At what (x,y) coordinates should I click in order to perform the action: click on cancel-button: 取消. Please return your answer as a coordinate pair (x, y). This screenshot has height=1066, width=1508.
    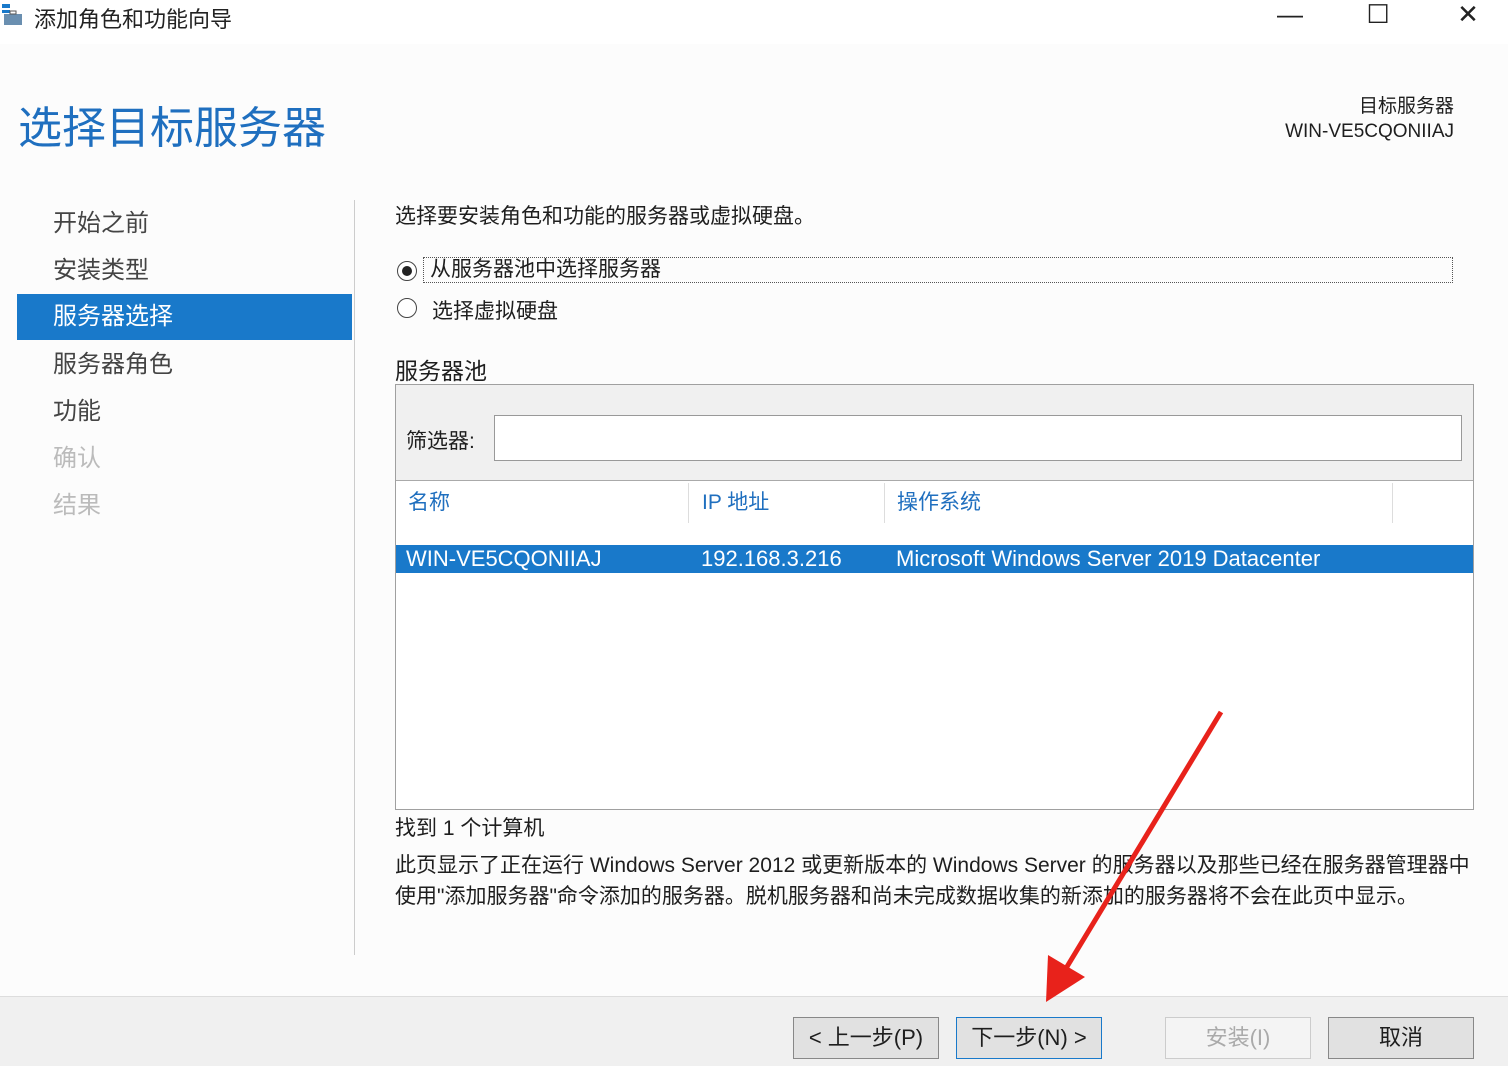
    Looking at the image, I should click on (1401, 1038).